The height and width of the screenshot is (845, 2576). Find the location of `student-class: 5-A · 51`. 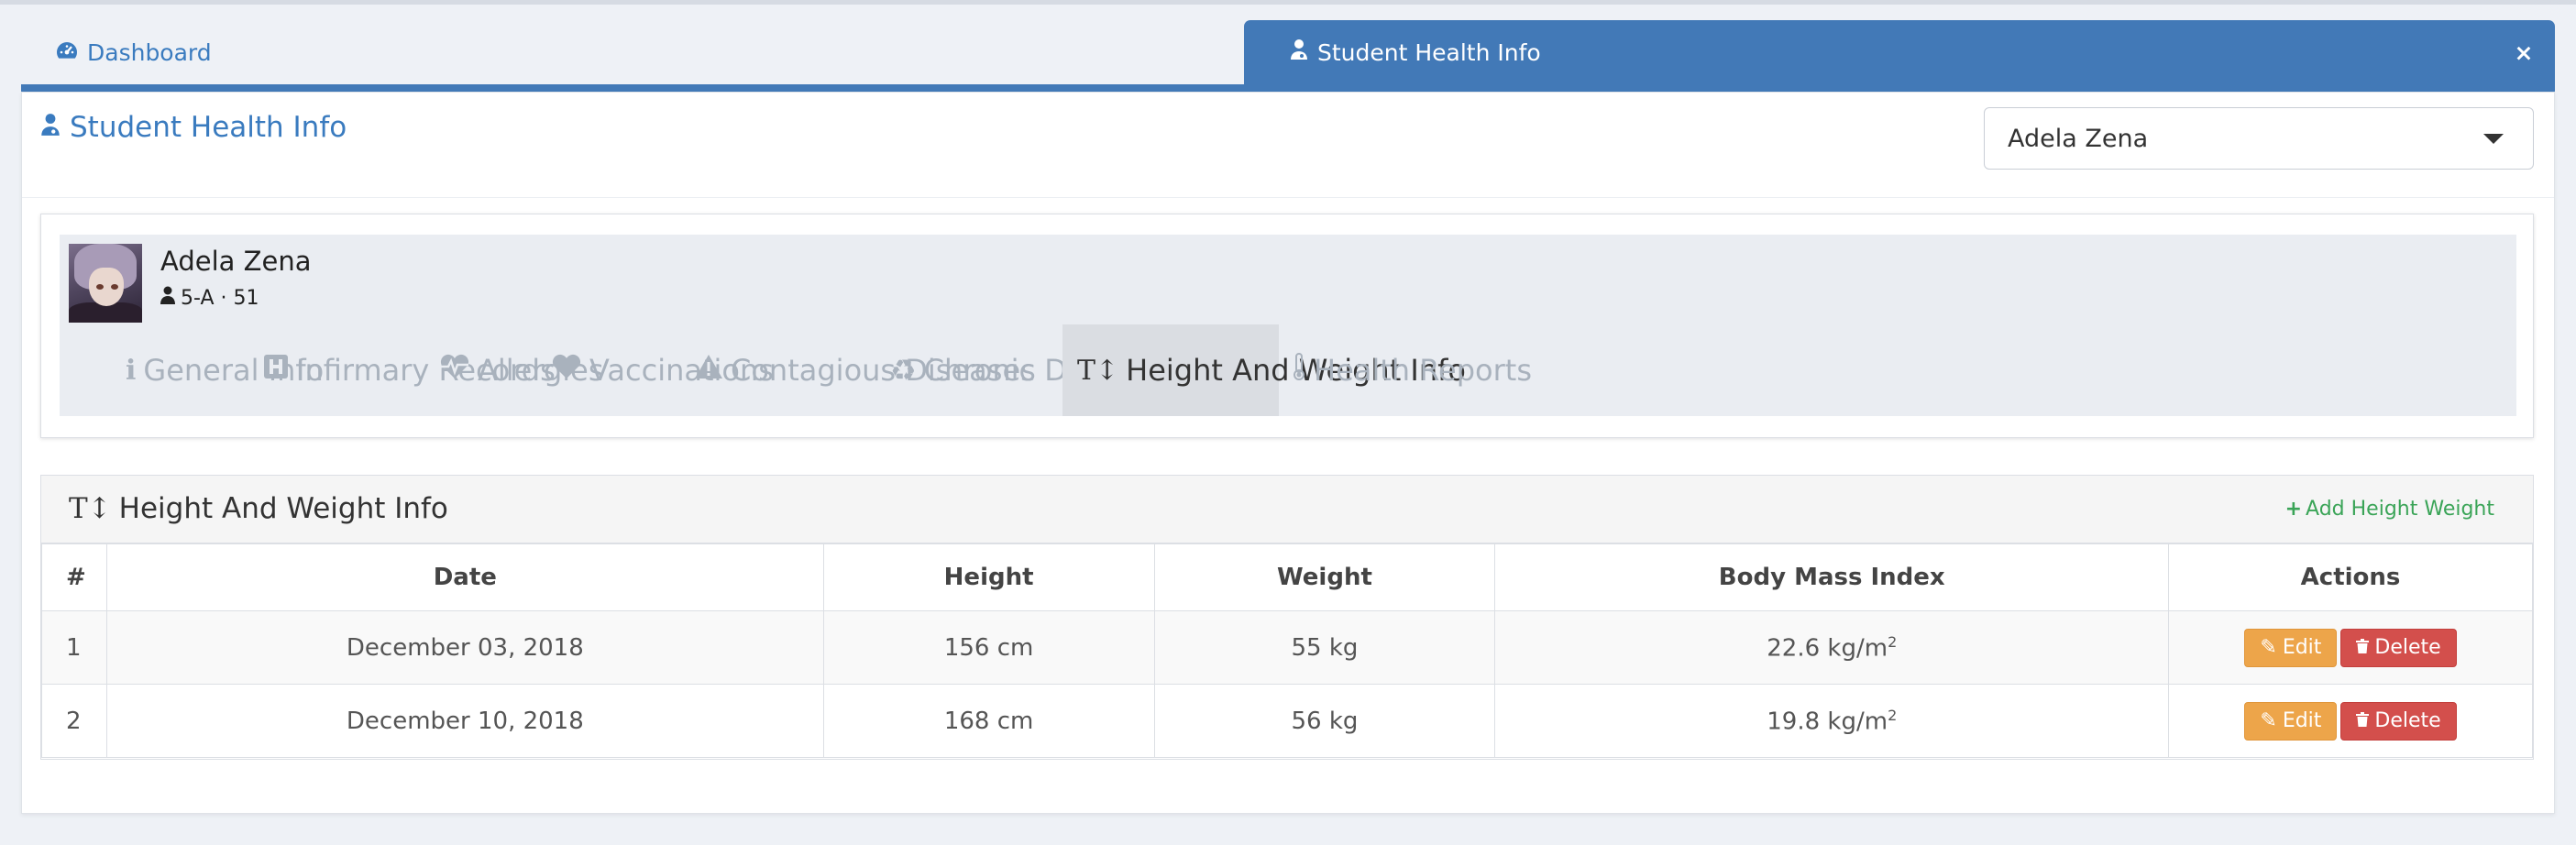

student-class: 5-A · 51 is located at coordinates (209, 298).